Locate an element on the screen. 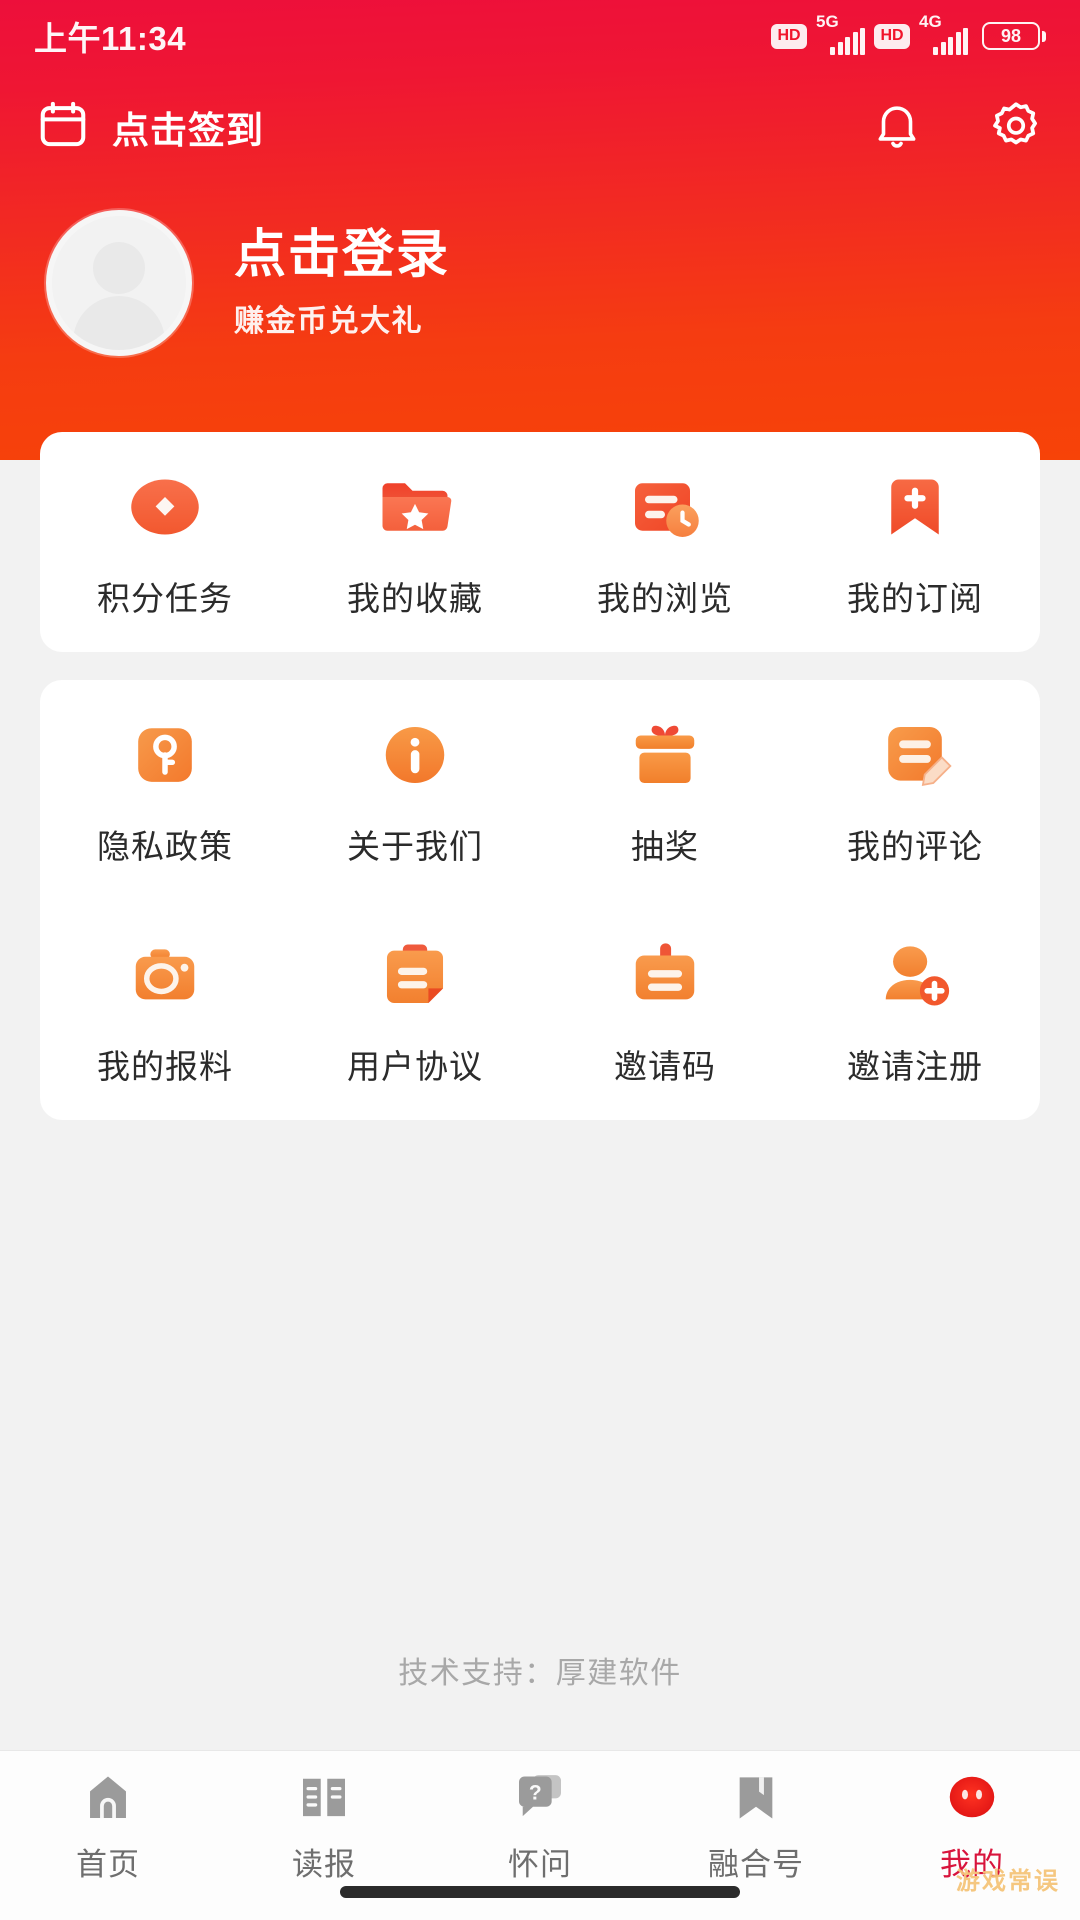 The width and height of the screenshot is (1080, 1920). grid-item-label: 积分任务 is located at coordinates (165, 598).